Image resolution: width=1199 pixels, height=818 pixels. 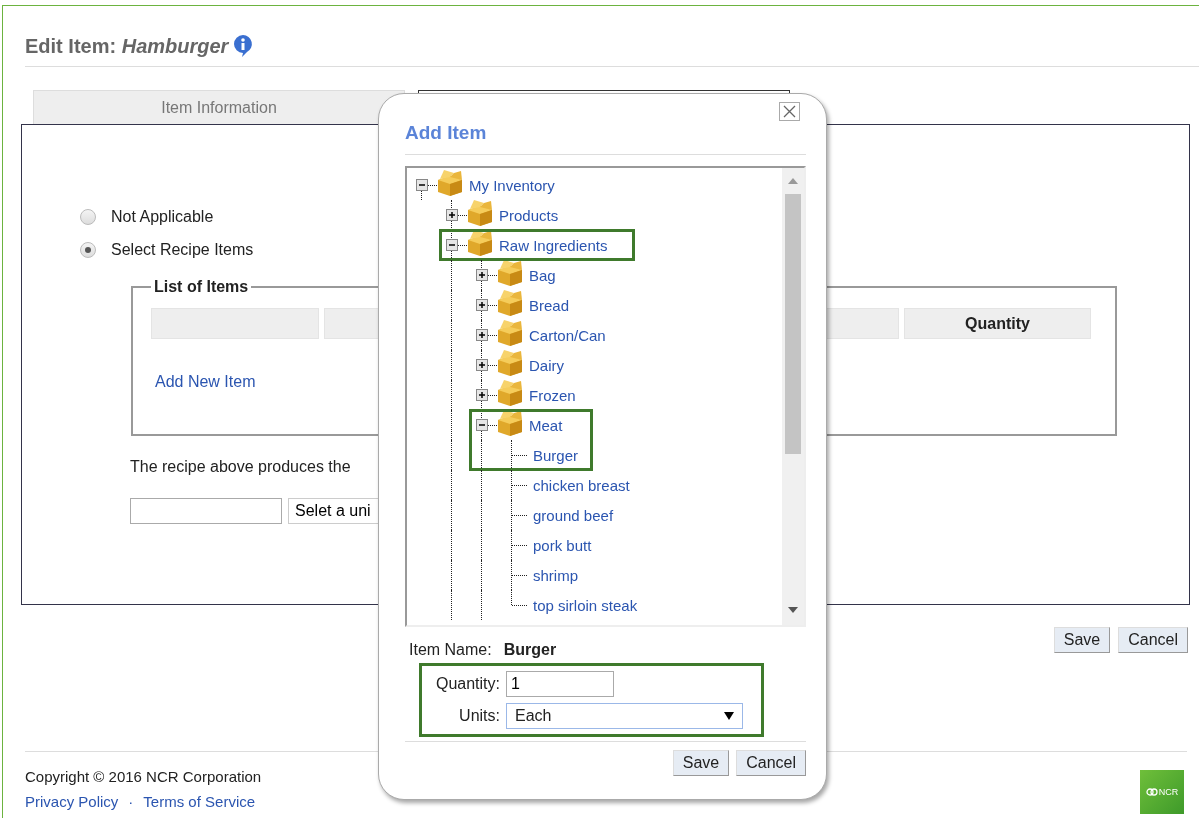 I want to click on tree-item: Raw Ingredients, so click(x=556, y=245).